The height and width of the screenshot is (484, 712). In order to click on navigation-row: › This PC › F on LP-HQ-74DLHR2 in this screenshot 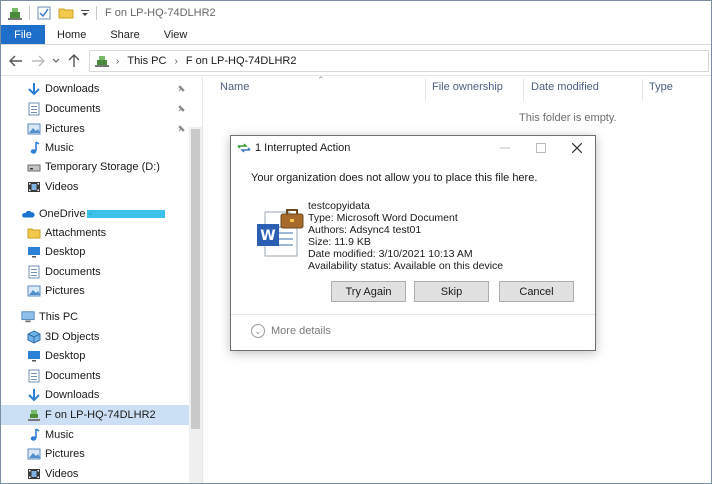, I will do `click(356, 61)`.